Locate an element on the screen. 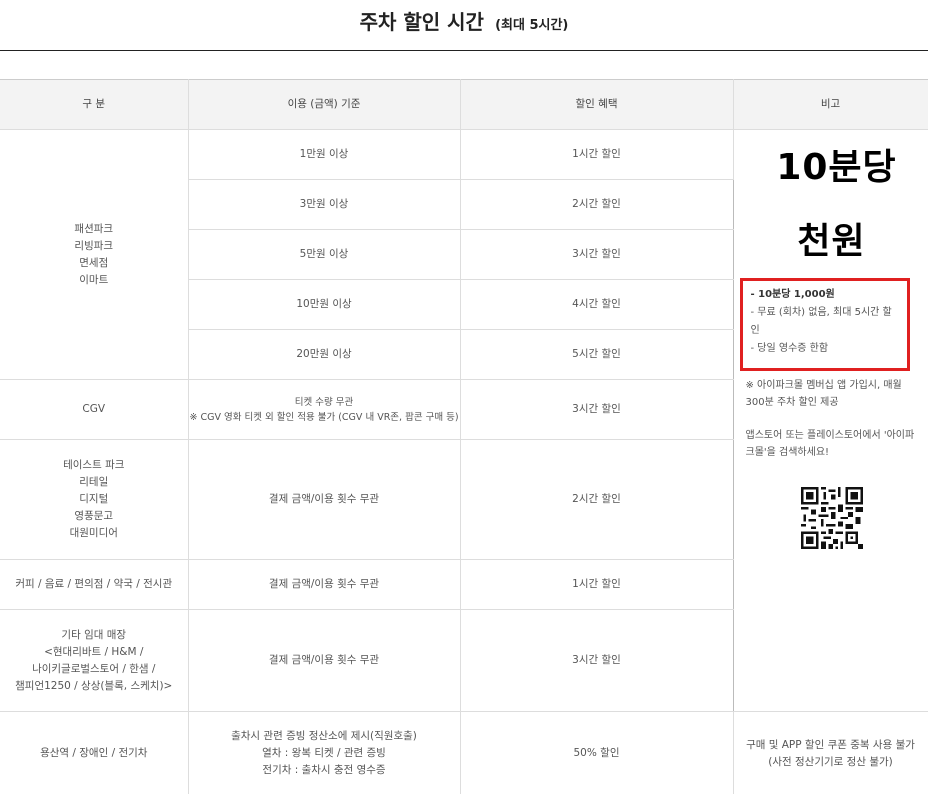 The width and height of the screenshot is (928, 794). category-line: 대원미디어 is located at coordinates (93, 533).